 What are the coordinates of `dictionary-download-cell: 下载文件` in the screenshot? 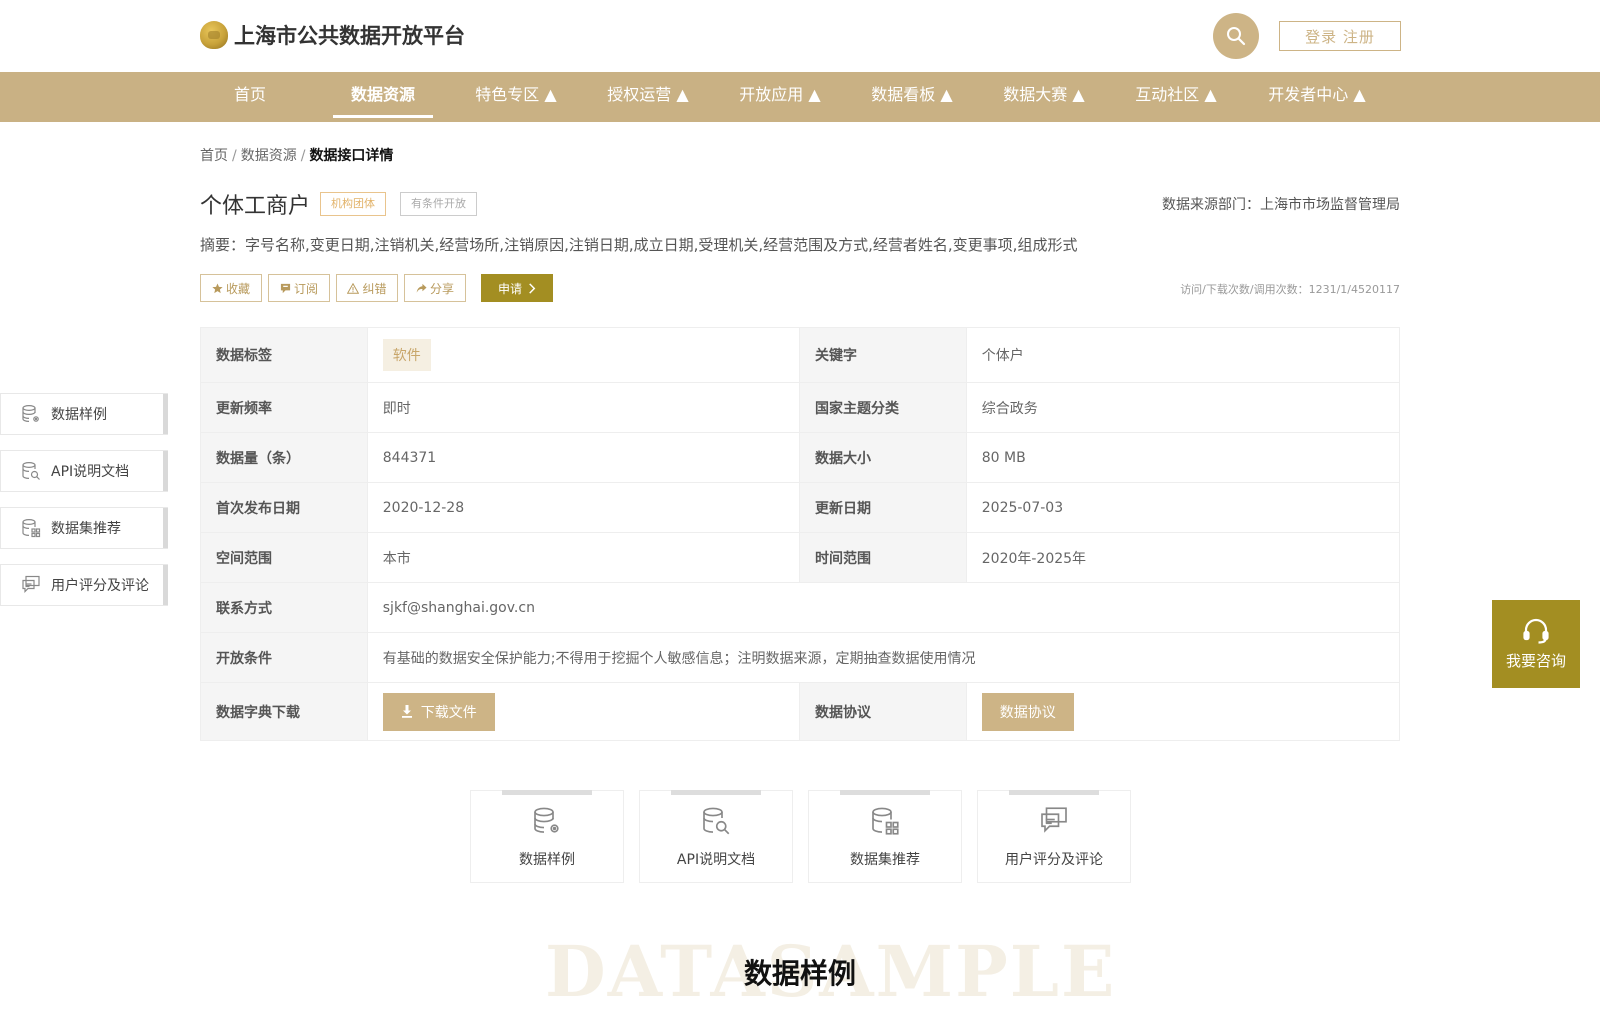 It's located at (584, 711).